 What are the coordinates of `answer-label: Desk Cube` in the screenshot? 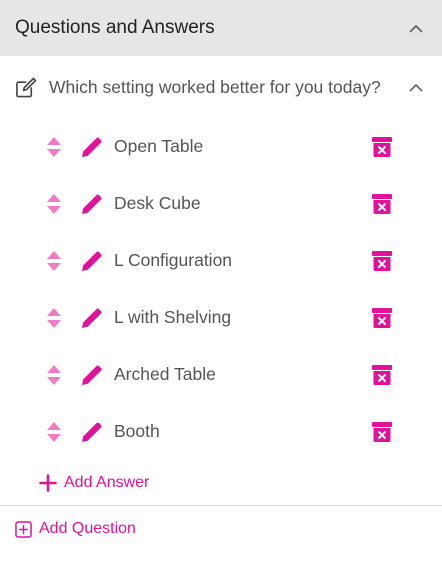 It's located at (157, 203).